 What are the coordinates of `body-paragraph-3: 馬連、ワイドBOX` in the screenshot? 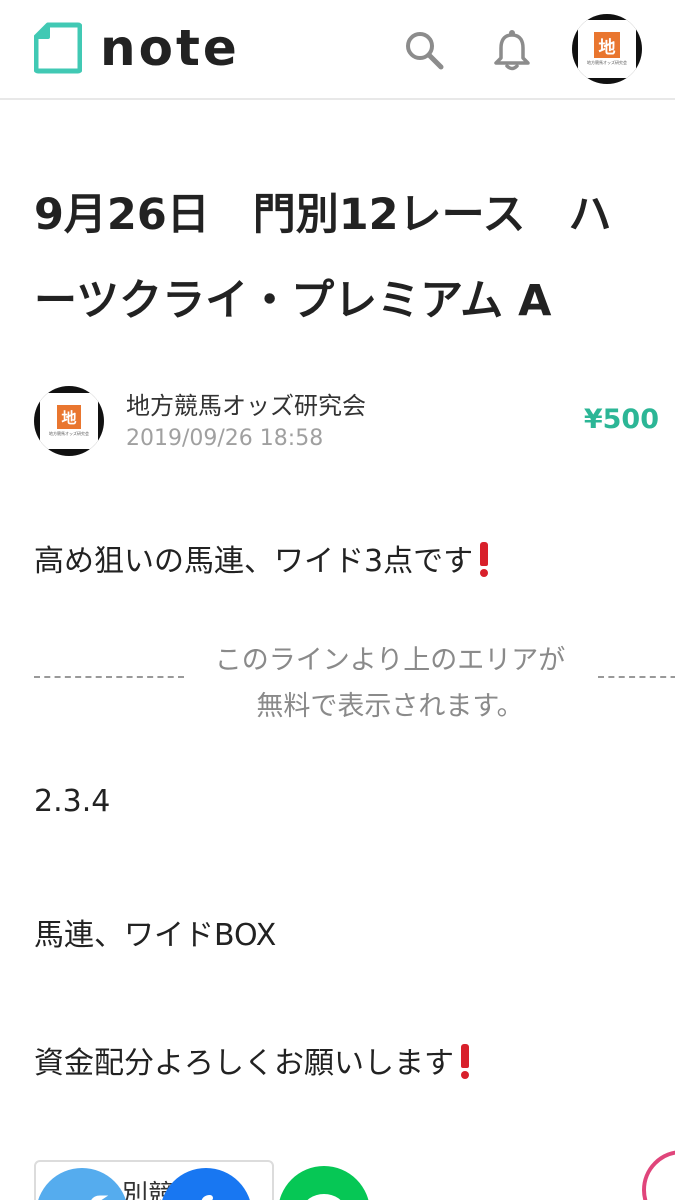 It's located at (155, 932).